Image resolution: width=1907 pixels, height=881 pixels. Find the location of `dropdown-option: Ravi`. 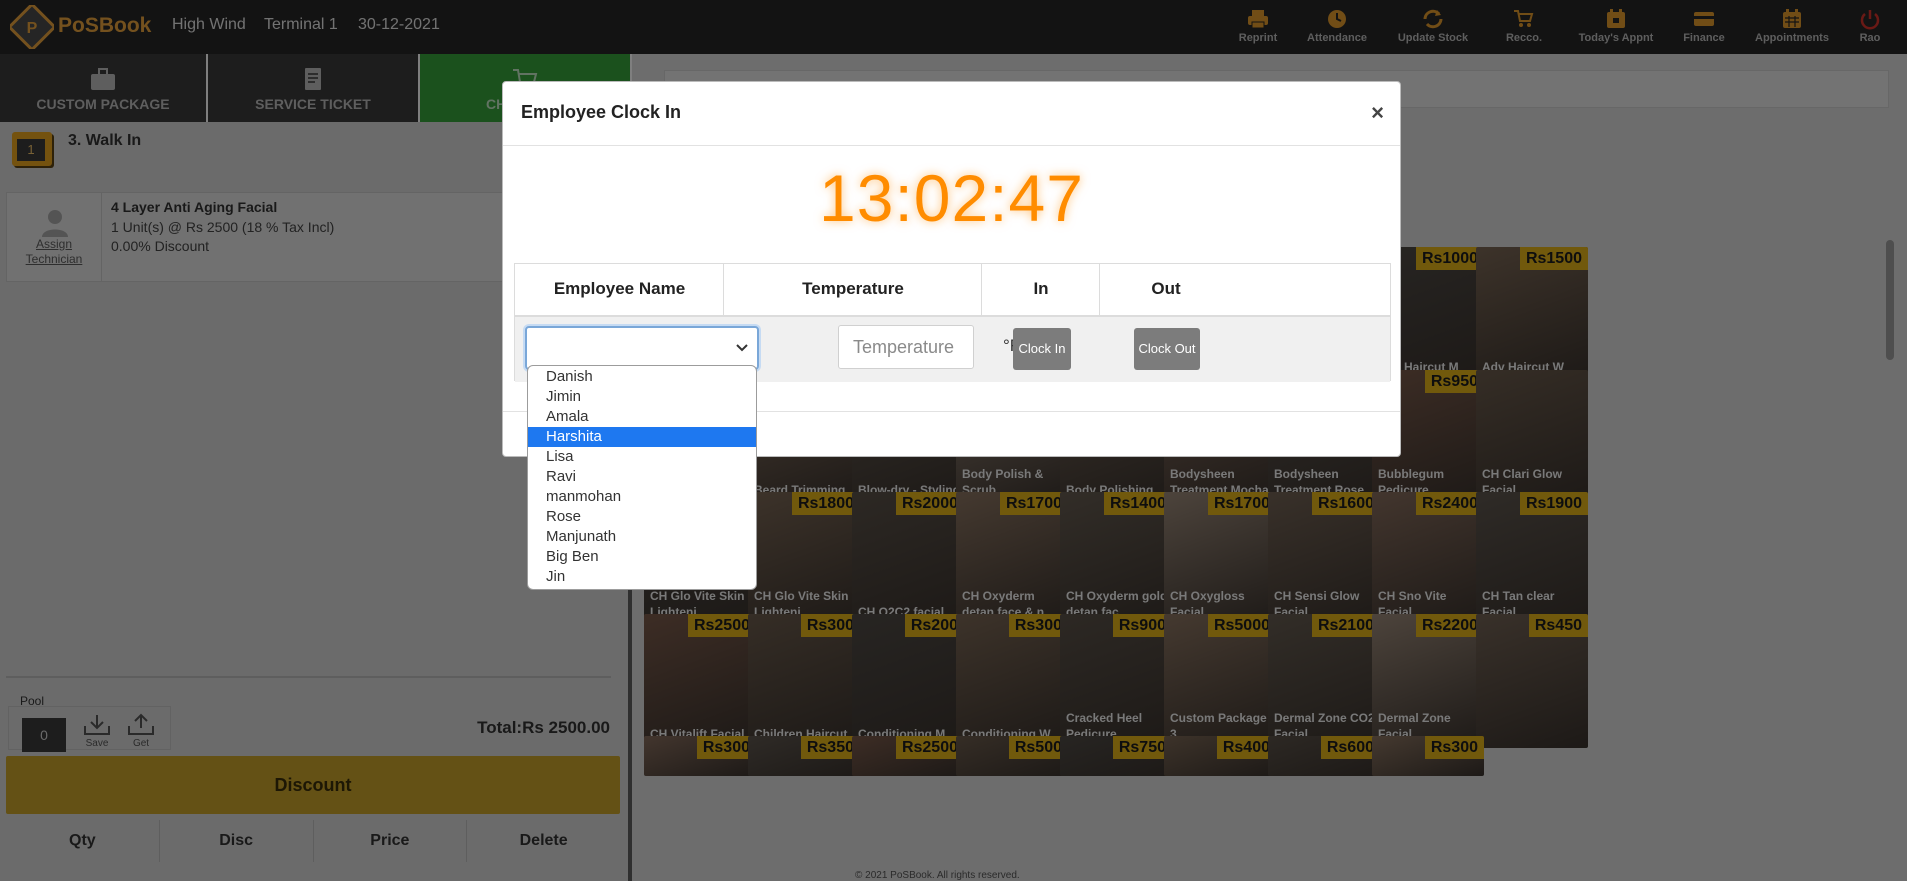

dropdown-option: Ravi is located at coordinates (642, 477).